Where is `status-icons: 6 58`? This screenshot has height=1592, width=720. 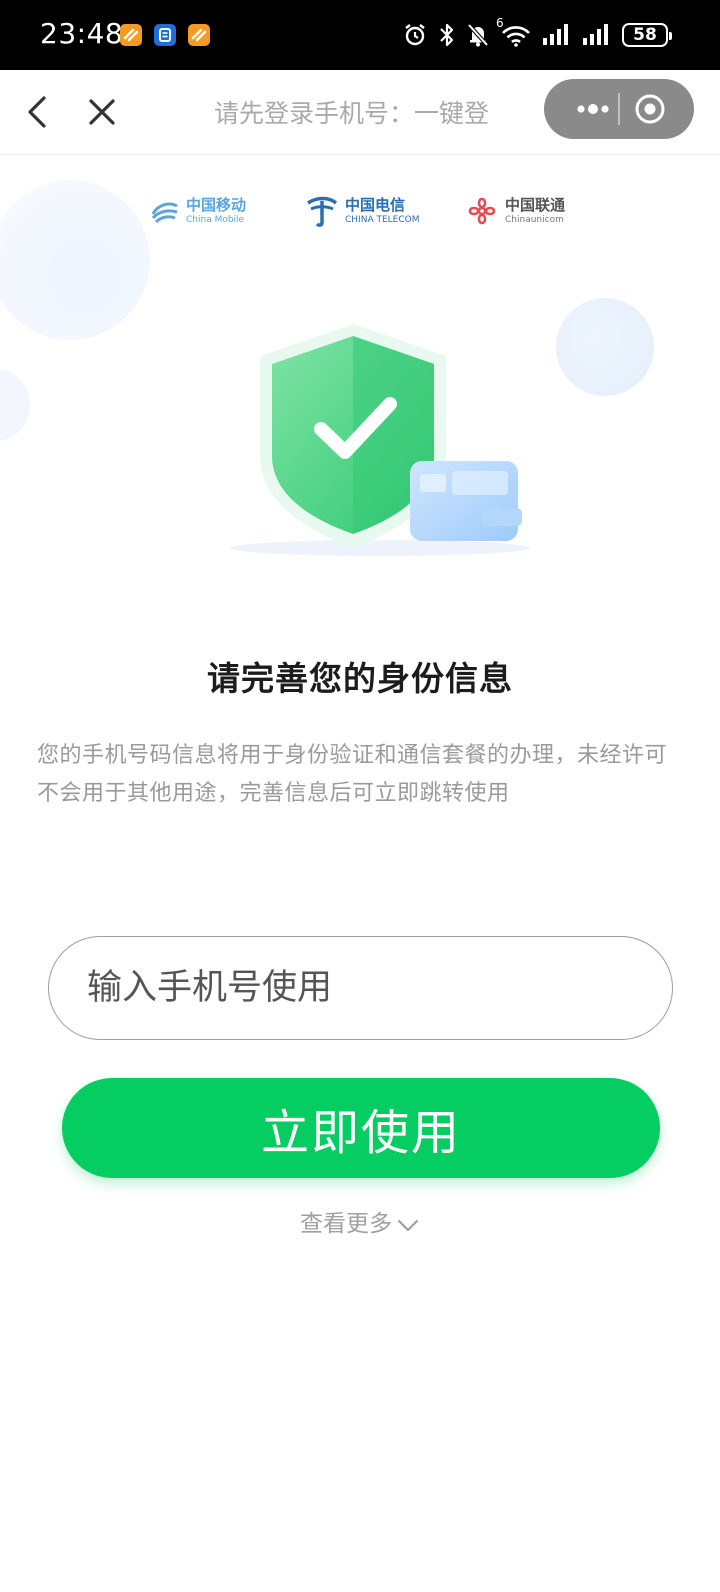 status-icons: 6 58 is located at coordinates (537, 34).